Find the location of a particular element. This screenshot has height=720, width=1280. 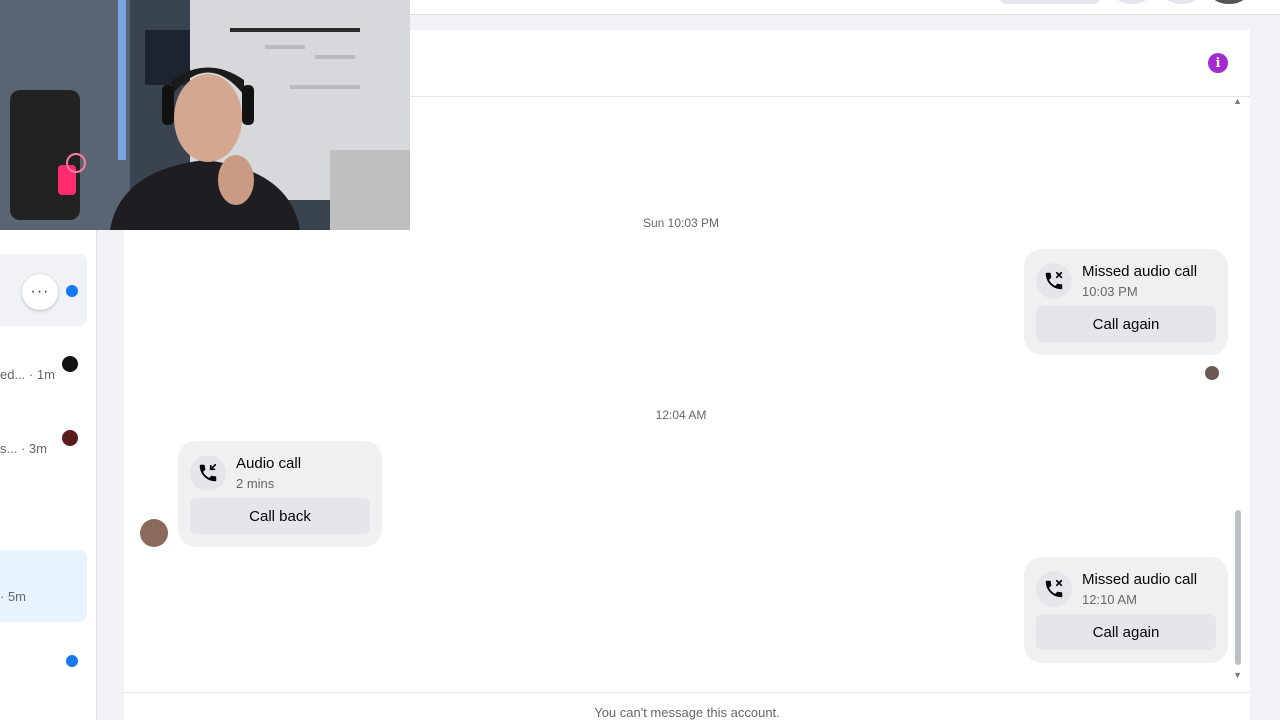

seen-receipt-avatar is located at coordinates (1212, 373).